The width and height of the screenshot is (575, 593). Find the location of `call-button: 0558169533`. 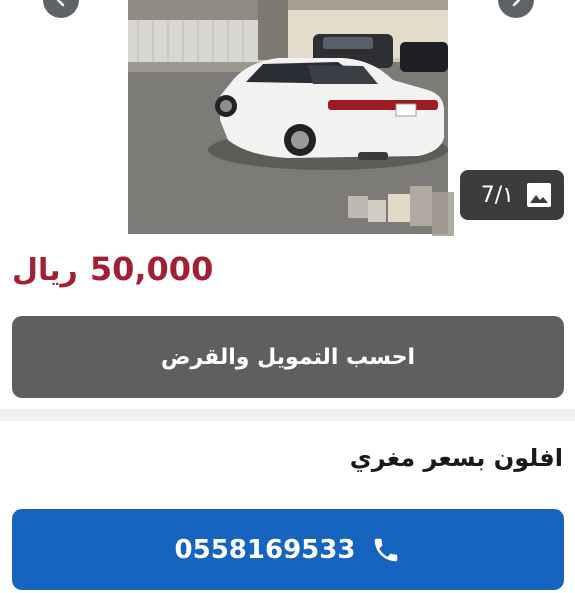

call-button: 0558169533 is located at coordinates (288, 549).